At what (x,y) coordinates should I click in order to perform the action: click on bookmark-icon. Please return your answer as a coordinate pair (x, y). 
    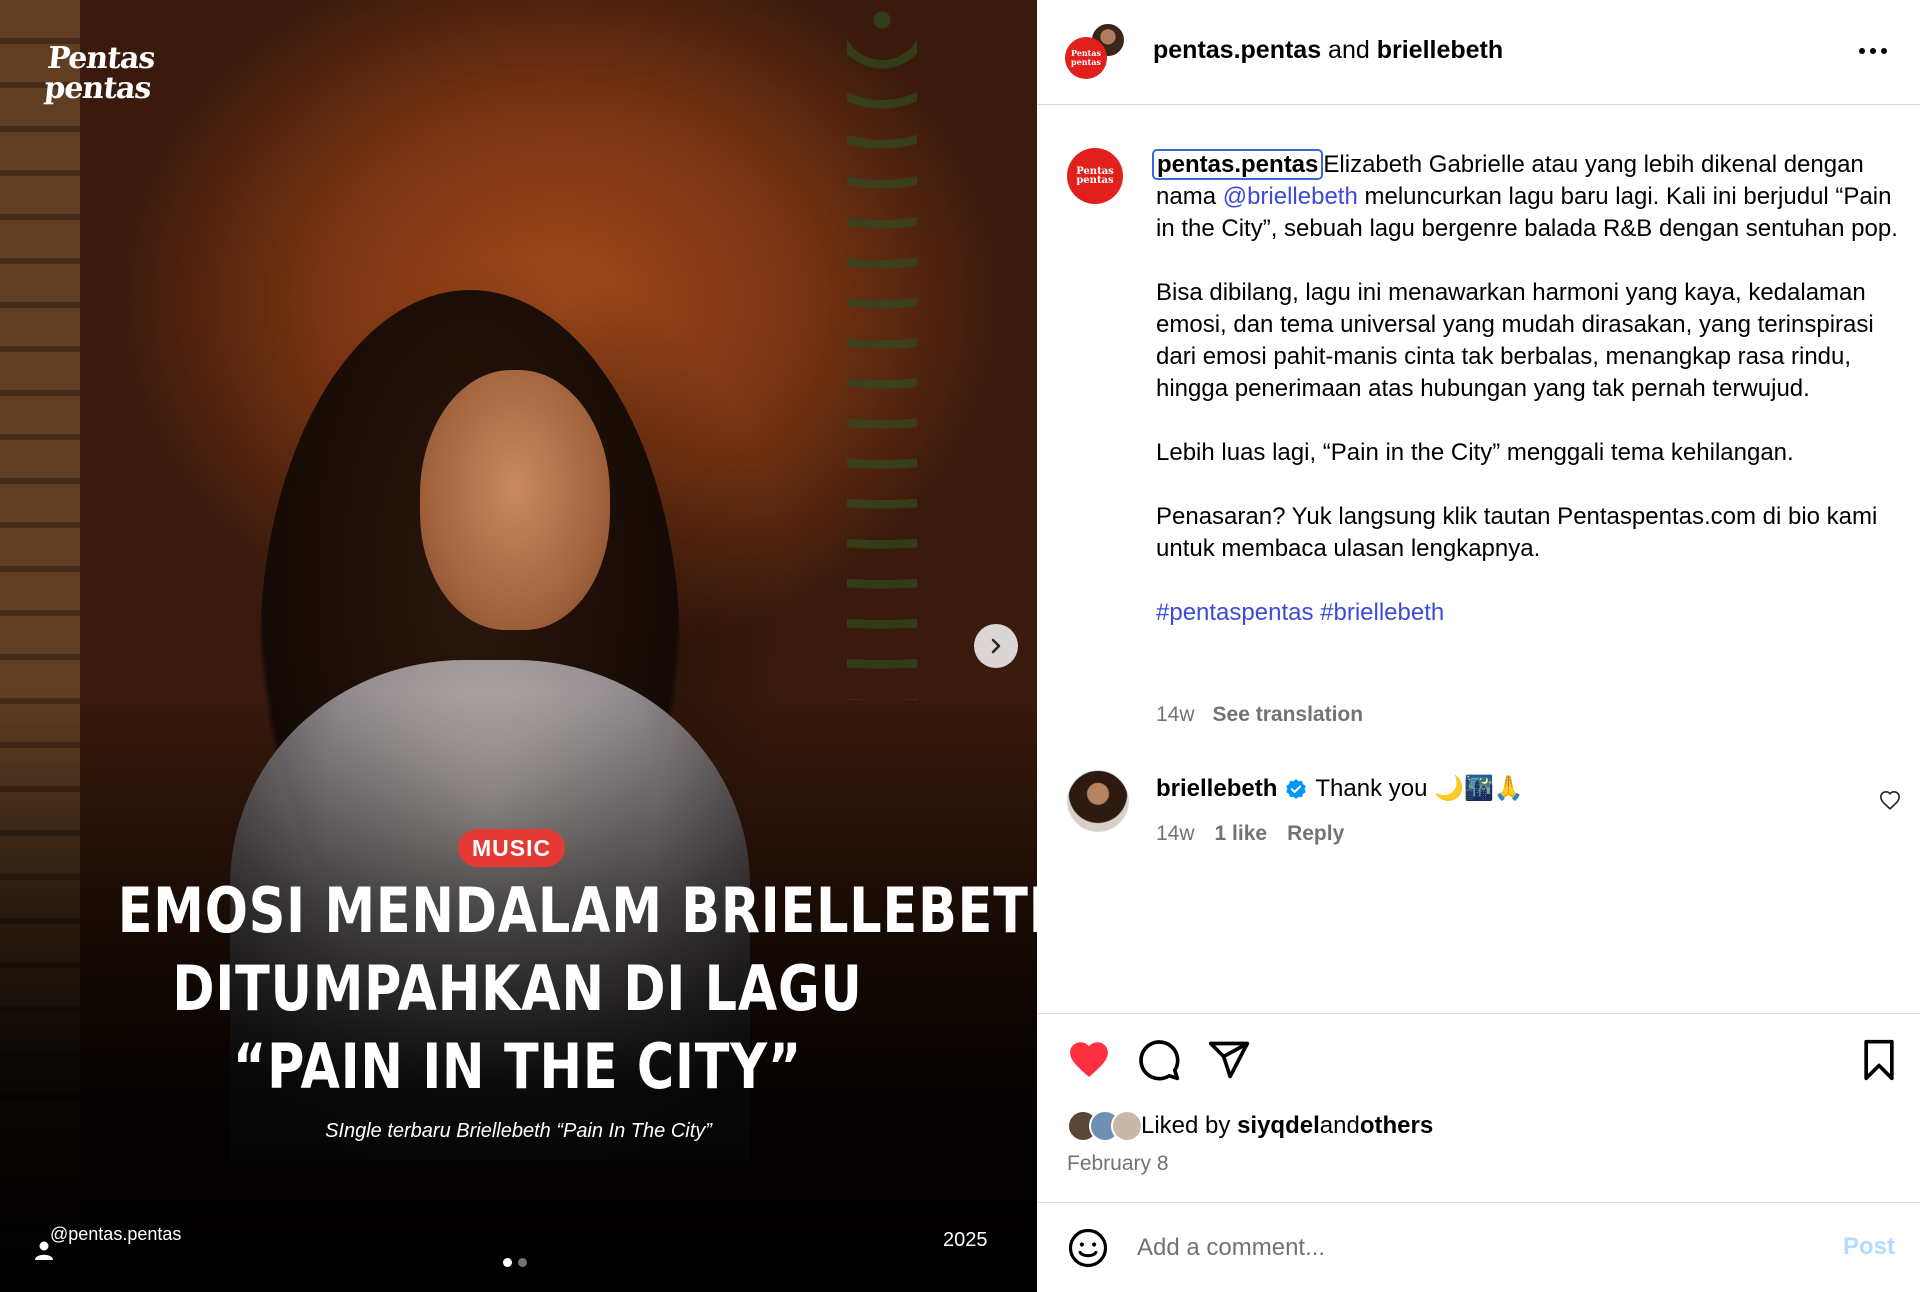
    Looking at the image, I should click on (1879, 1060).